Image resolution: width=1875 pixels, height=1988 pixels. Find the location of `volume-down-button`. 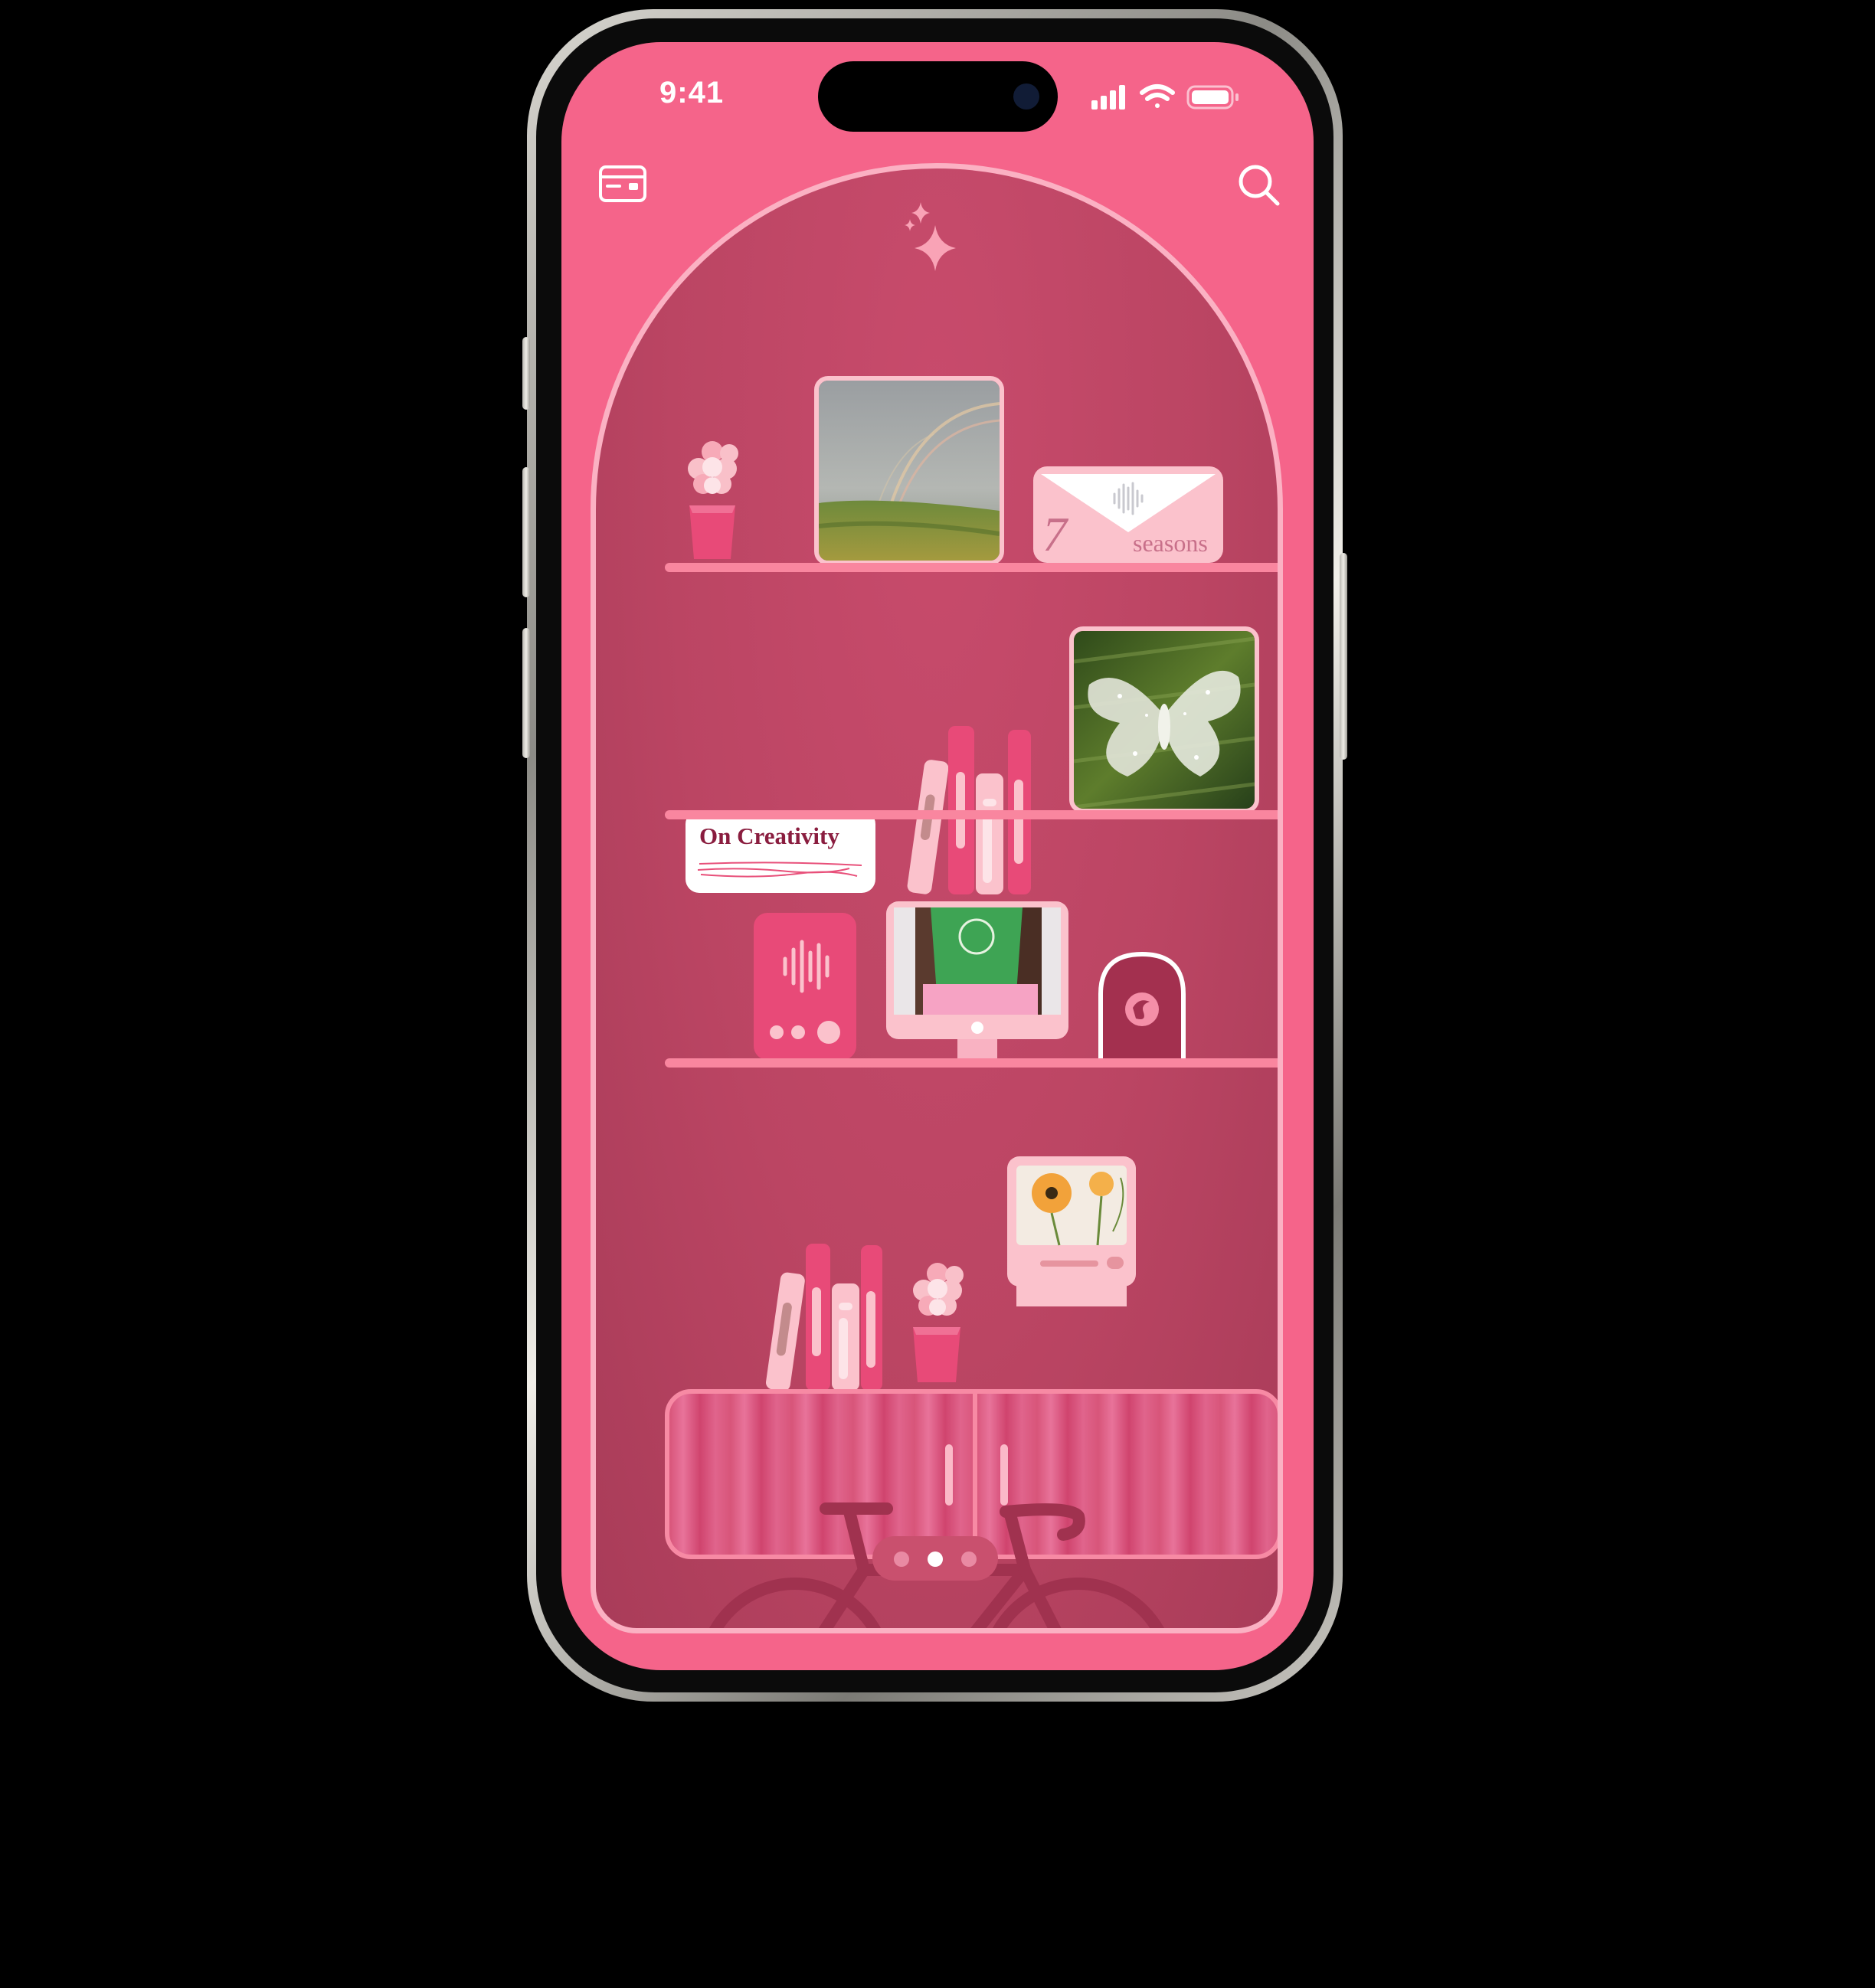

volume-down-button is located at coordinates (526, 693).